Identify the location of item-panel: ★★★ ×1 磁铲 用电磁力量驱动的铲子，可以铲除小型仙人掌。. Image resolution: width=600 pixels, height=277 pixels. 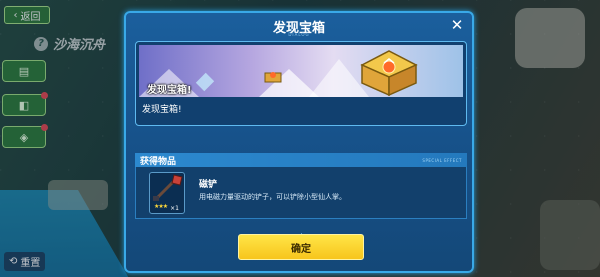
(301, 193).